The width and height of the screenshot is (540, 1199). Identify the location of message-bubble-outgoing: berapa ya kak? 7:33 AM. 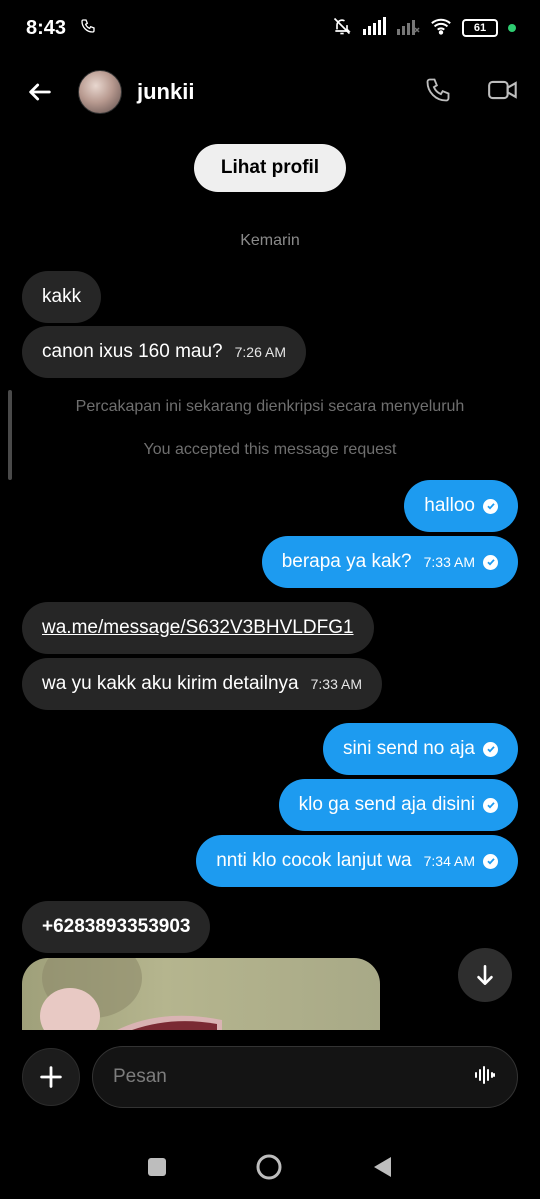
(389, 562).